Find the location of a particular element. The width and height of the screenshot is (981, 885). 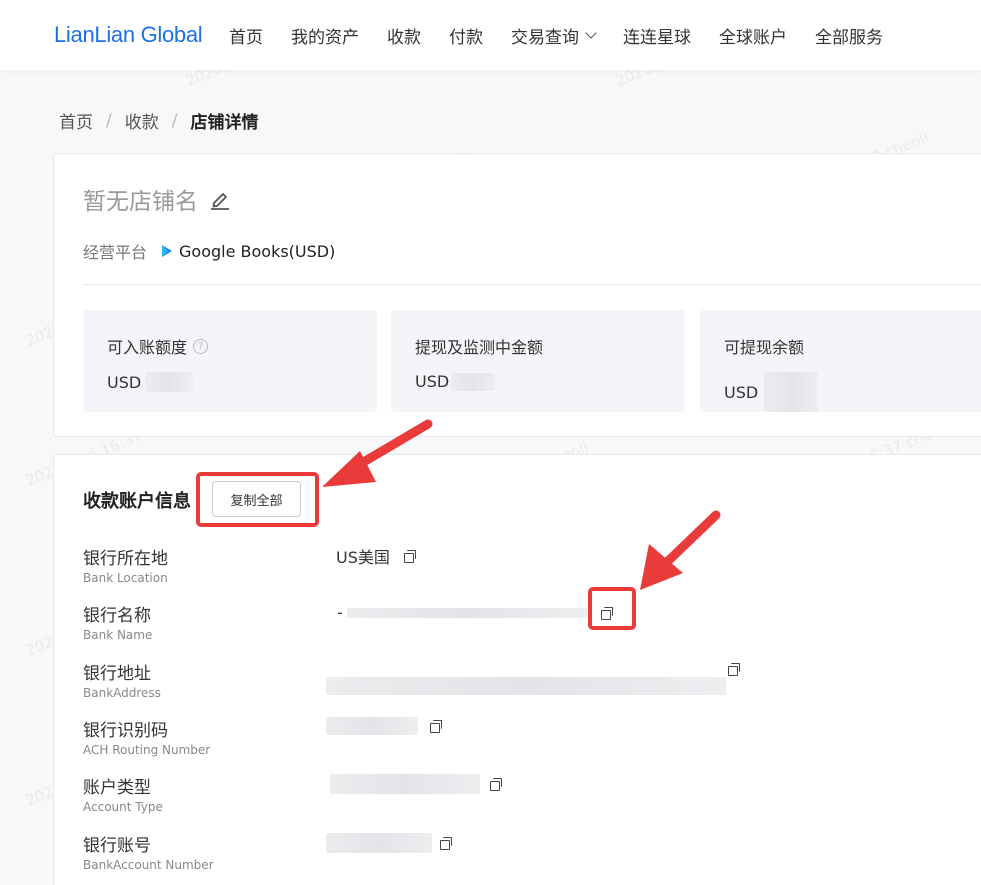

nav-home: 首页 is located at coordinates (246, 35).